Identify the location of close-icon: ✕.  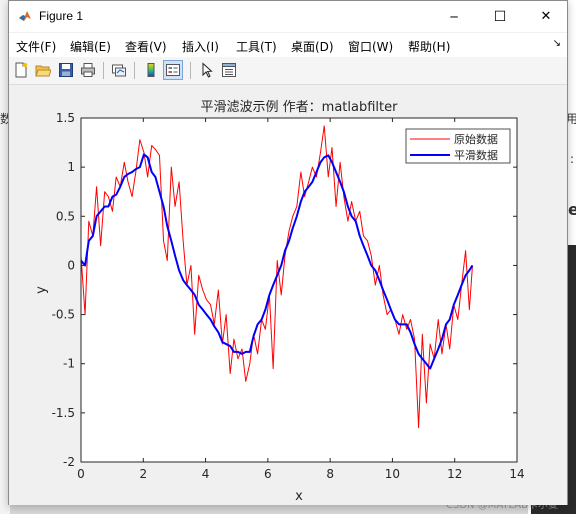
(546, 16).